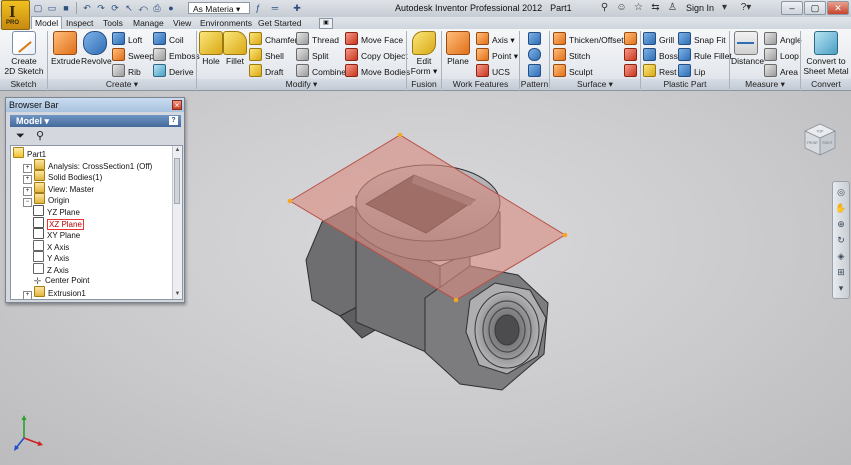  Describe the element at coordinates (182, 23) in the screenshot. I see `tab-view: View` at that location.